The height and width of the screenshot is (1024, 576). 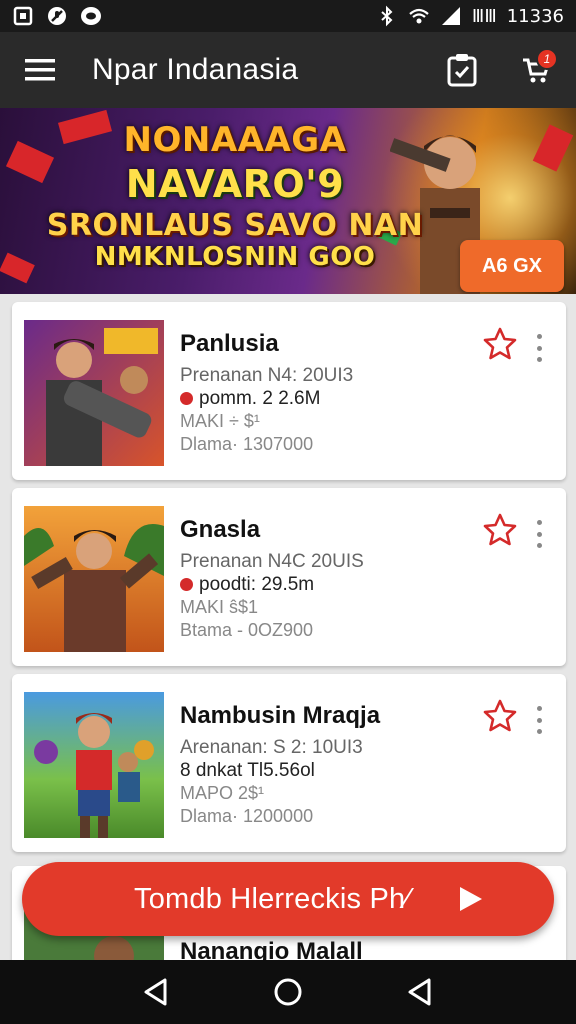 I want to click on app-bar-actions: 1, so click(x=500, y=69).